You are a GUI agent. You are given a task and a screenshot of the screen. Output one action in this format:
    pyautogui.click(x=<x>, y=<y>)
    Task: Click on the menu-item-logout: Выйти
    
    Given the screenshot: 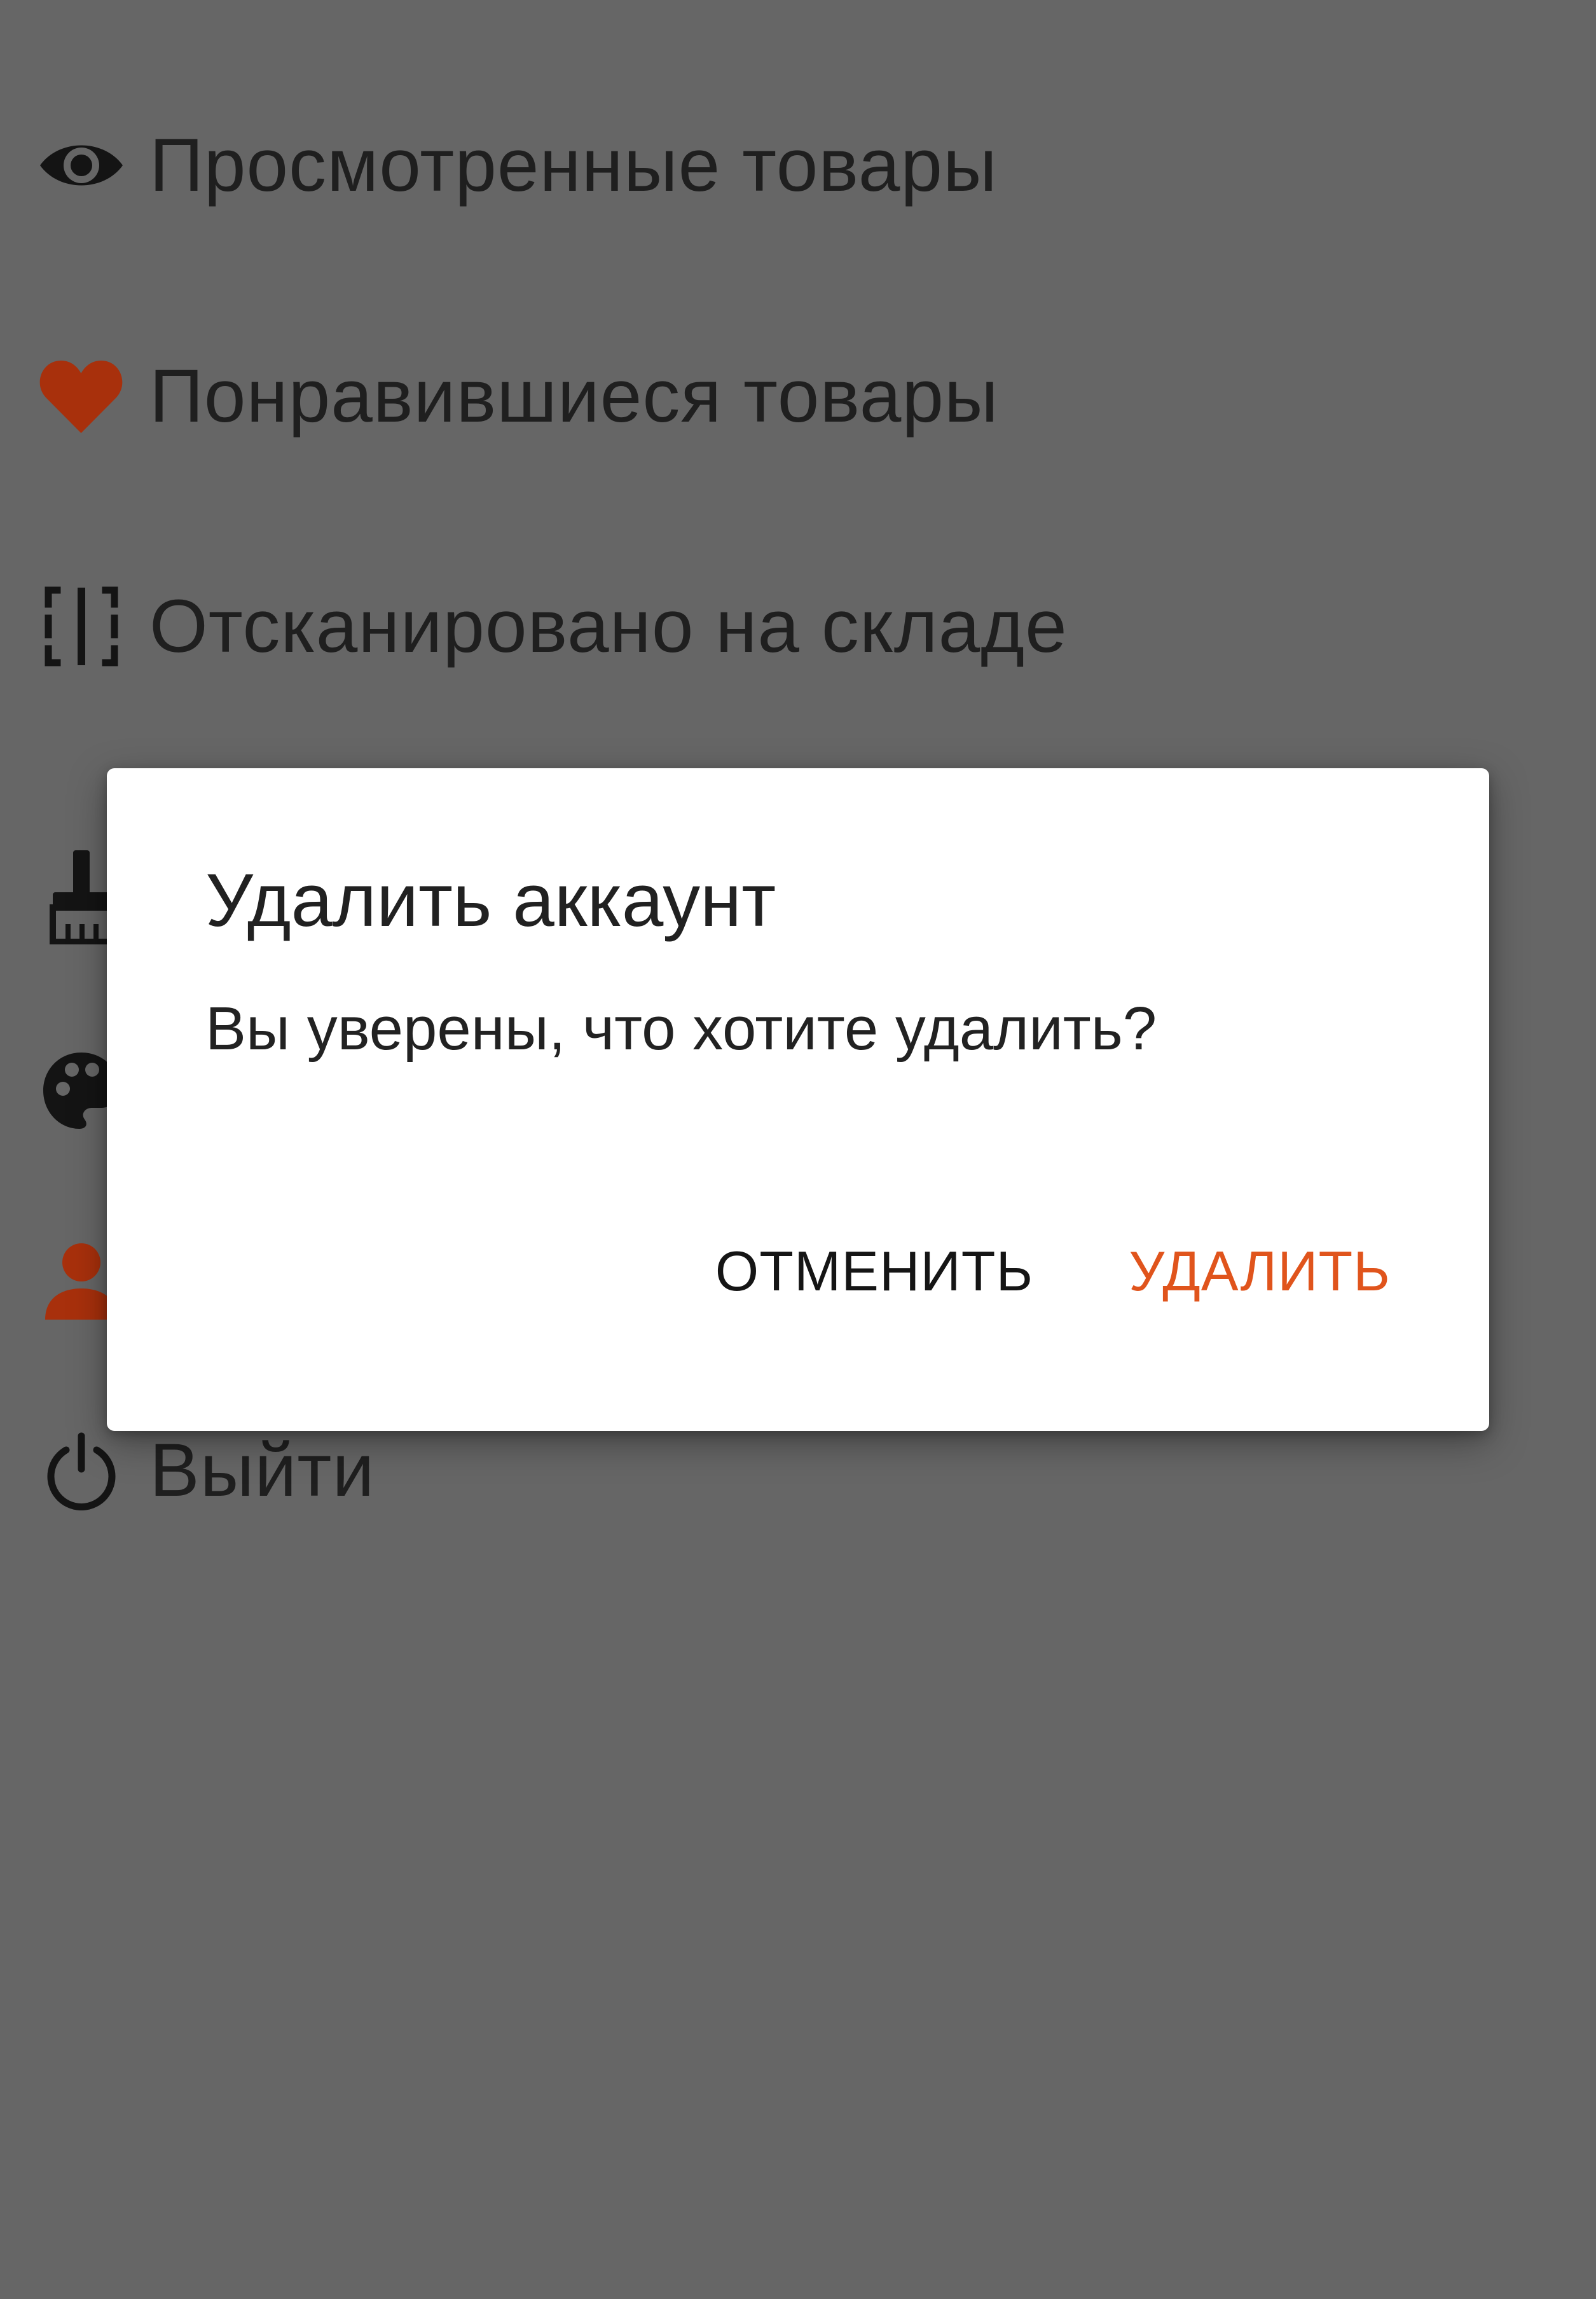 What is the action you would take?
    pyautogui.click(x=205, y=1470)
    